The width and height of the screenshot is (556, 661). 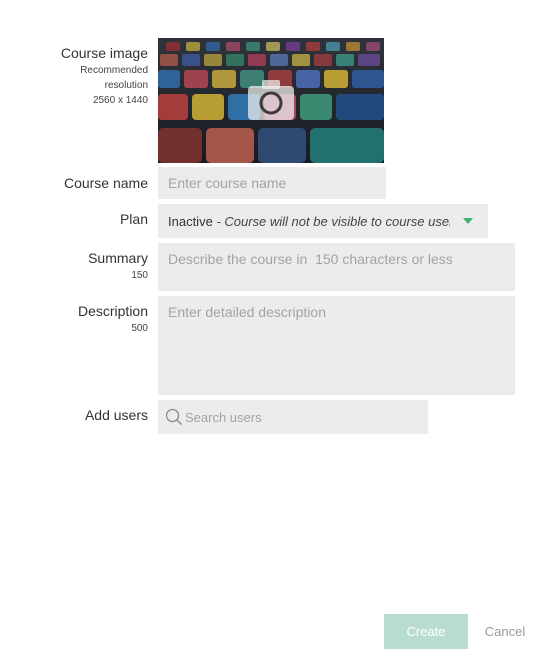 I want to click on course-image-upload, so click(x=271, y=100).